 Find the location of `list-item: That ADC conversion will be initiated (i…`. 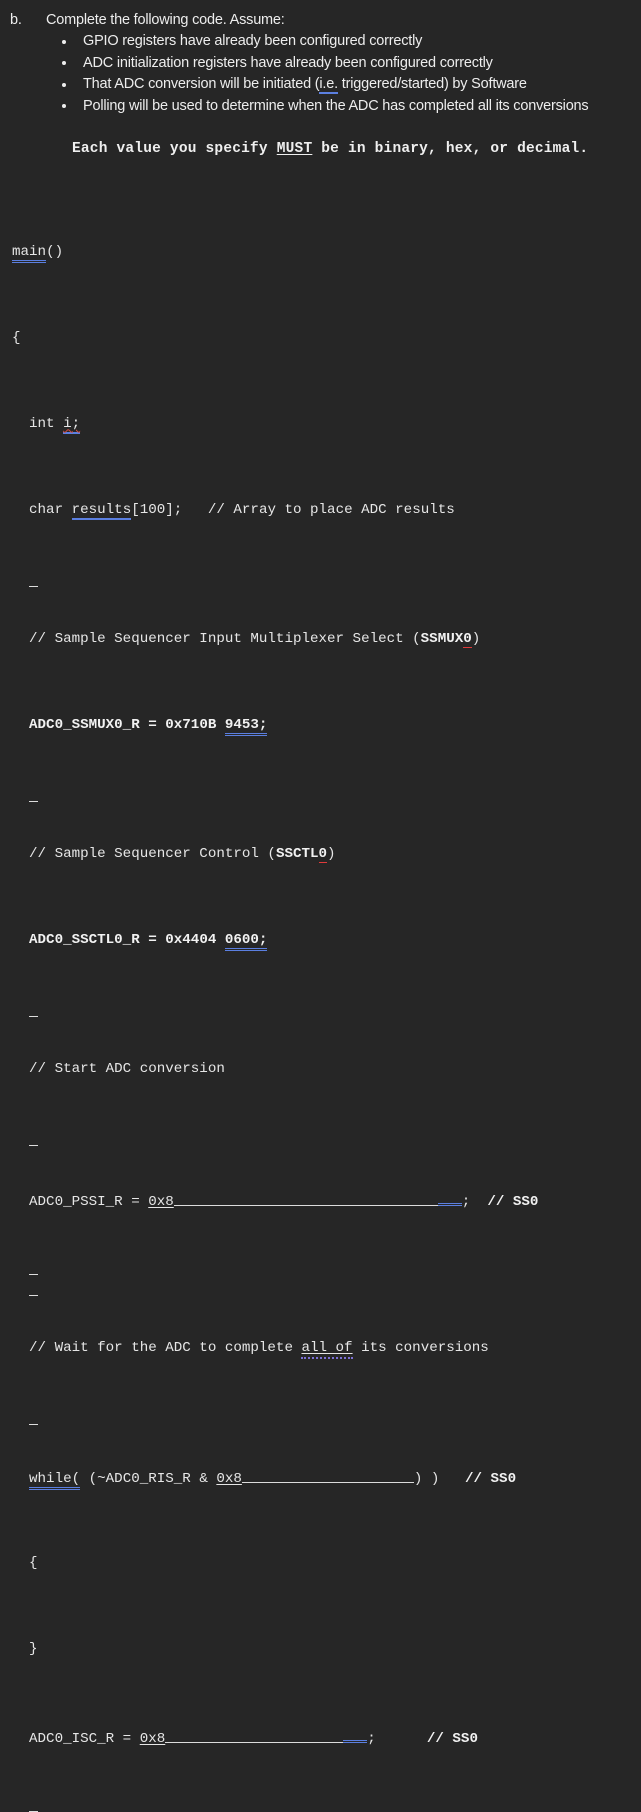

list-item: That ADC conversion will be initiated (i… is located at coordinates (344, 85).